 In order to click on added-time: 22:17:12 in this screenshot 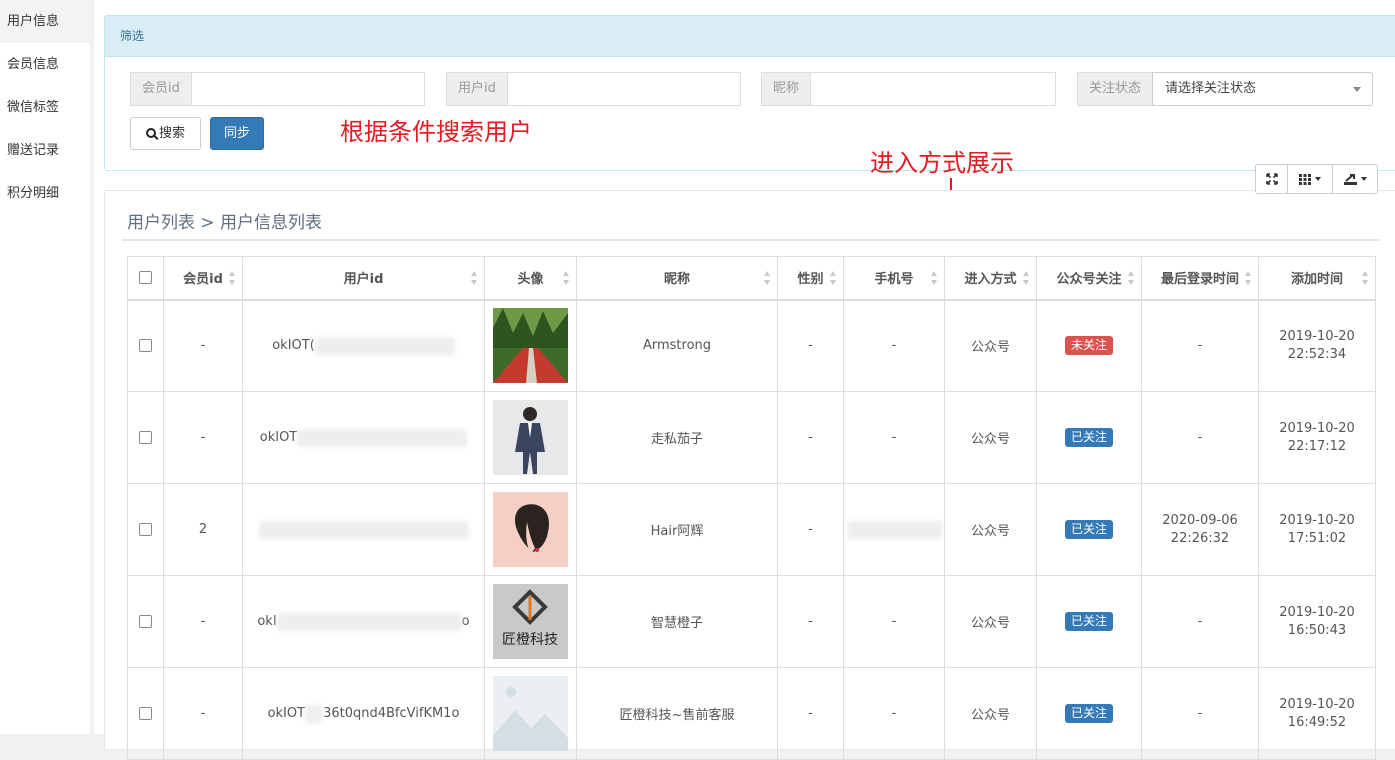, I will do `click(1317, 446)`.